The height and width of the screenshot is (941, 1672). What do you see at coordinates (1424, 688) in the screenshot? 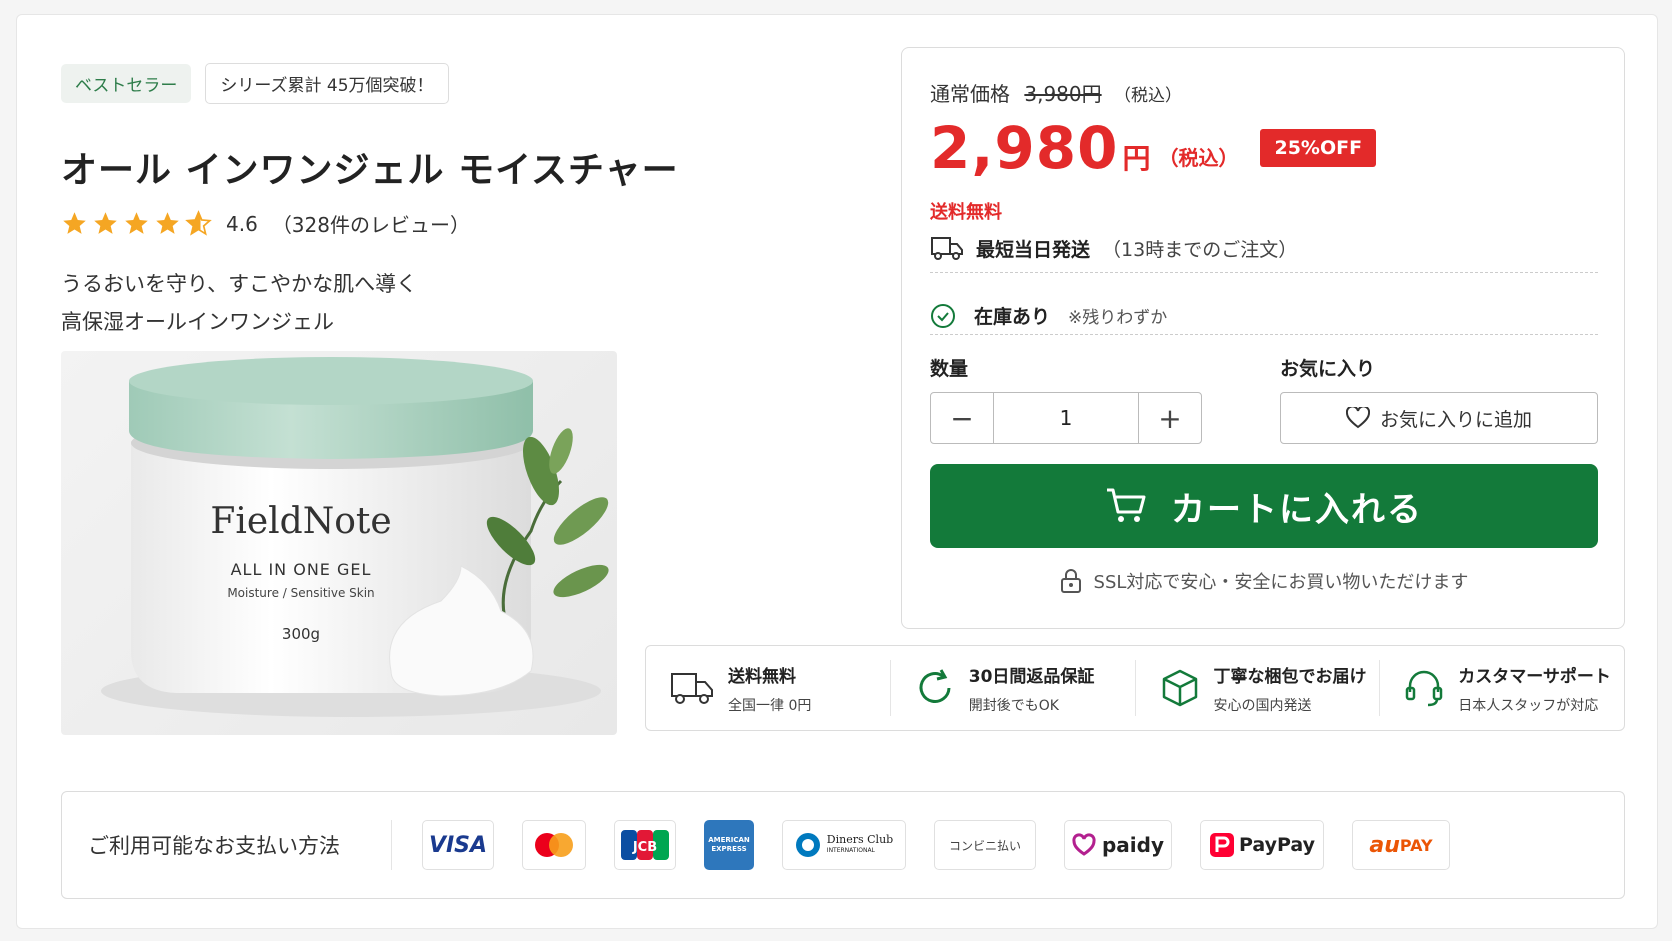
I see `headset-icon` at bounding box center [1424, 688].